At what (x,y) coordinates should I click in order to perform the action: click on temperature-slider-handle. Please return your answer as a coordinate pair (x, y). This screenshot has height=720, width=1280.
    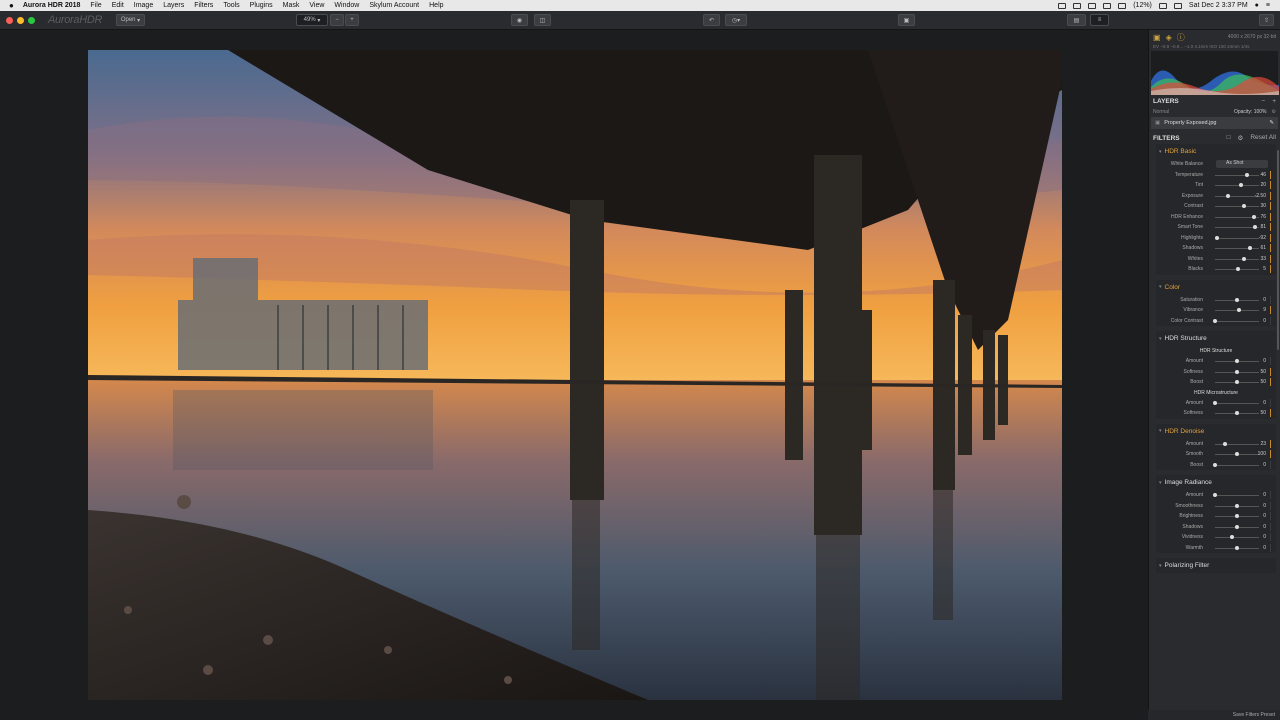
    Looking at the image, I should click on (1247, 174).